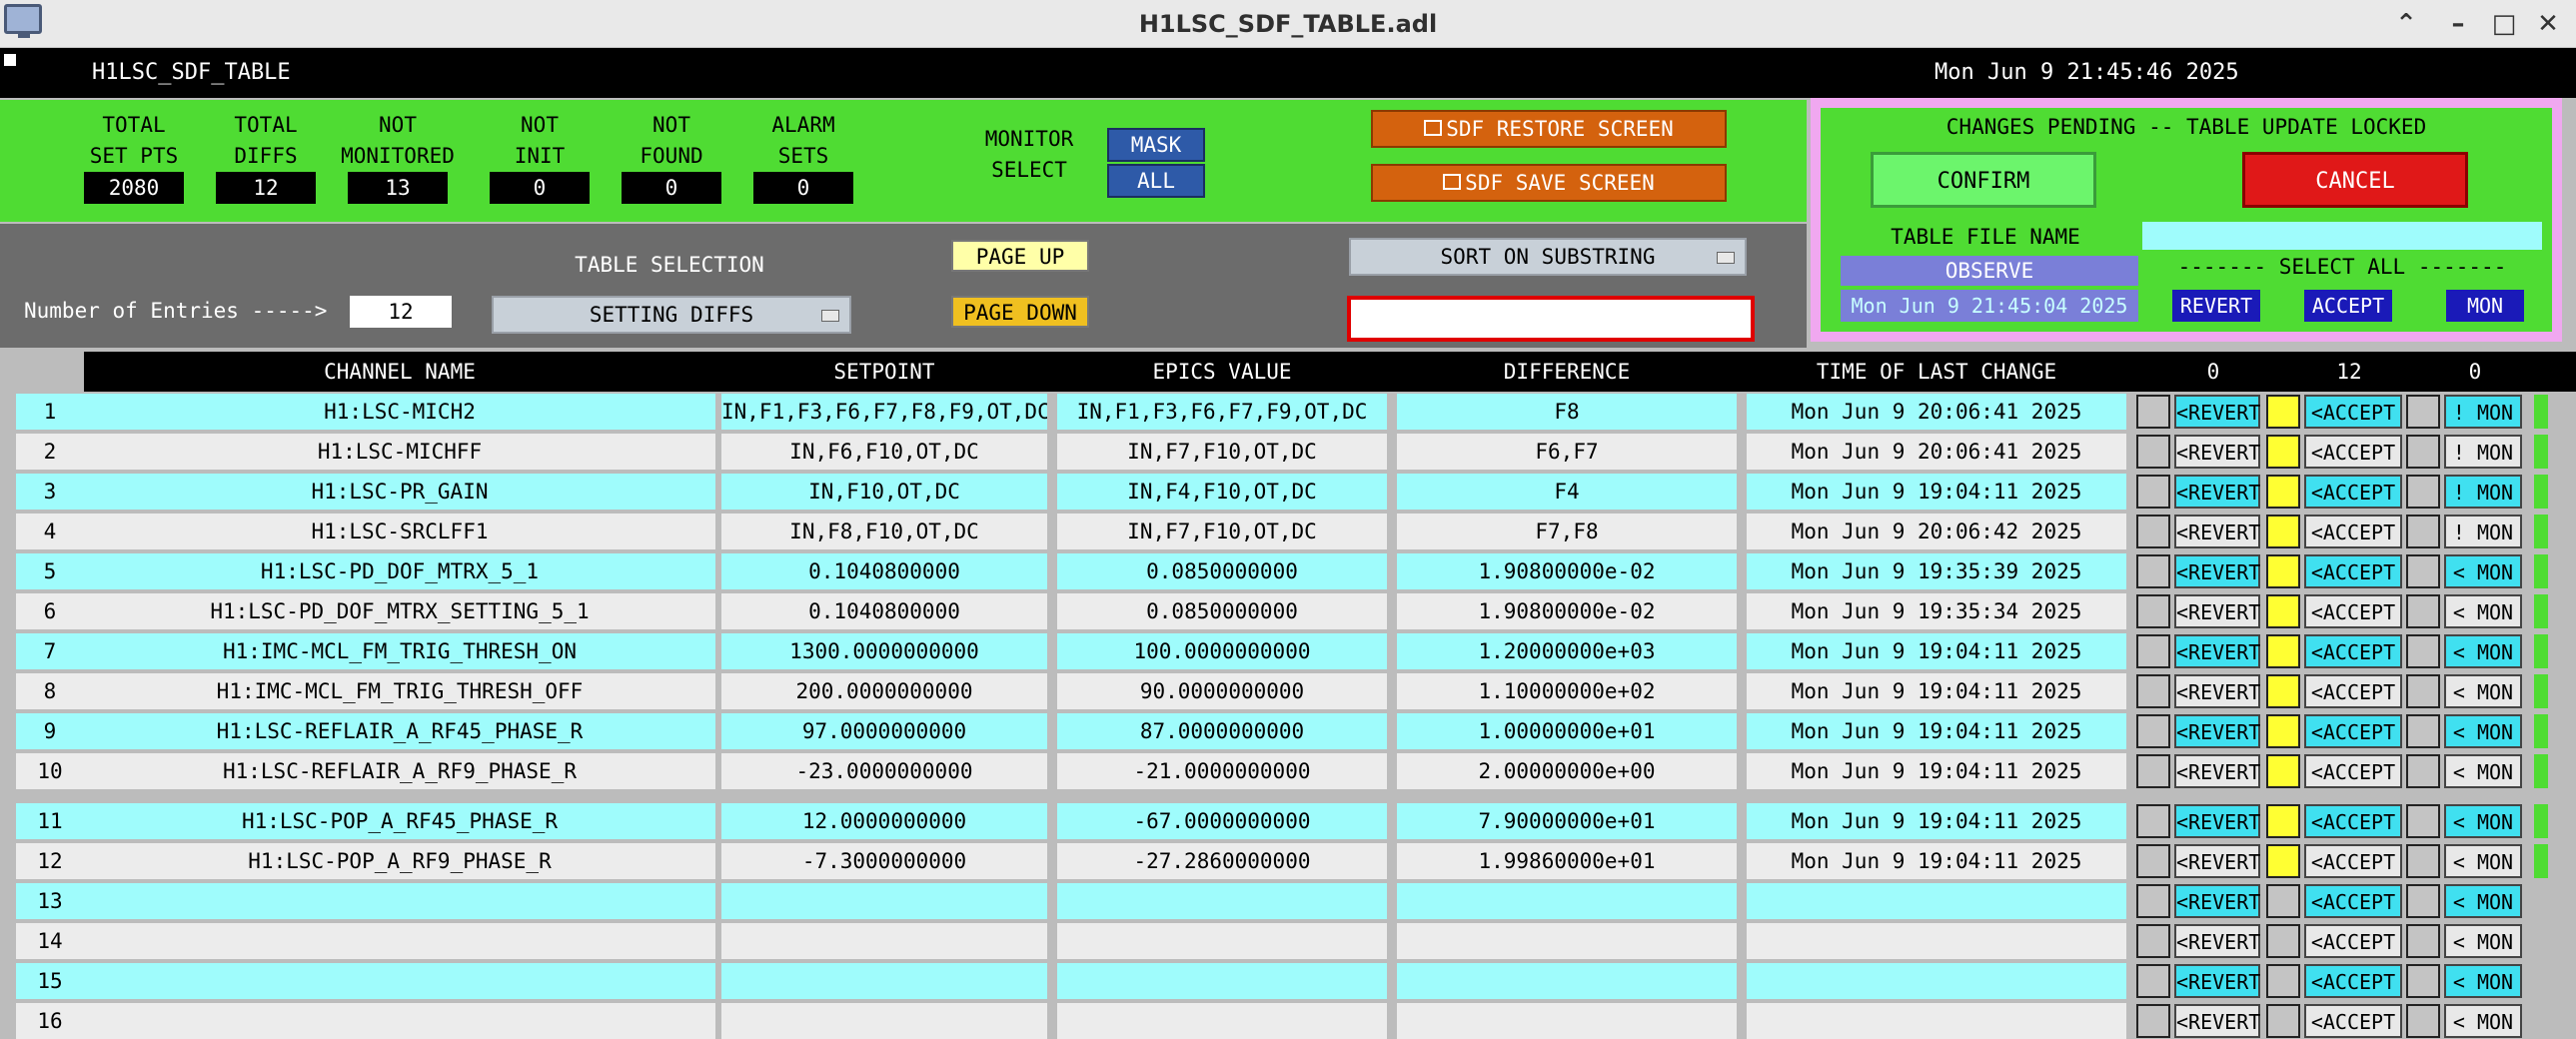 The image size is (2576, 1039). I want to click on all-button: ALL, so click(1156, 181).